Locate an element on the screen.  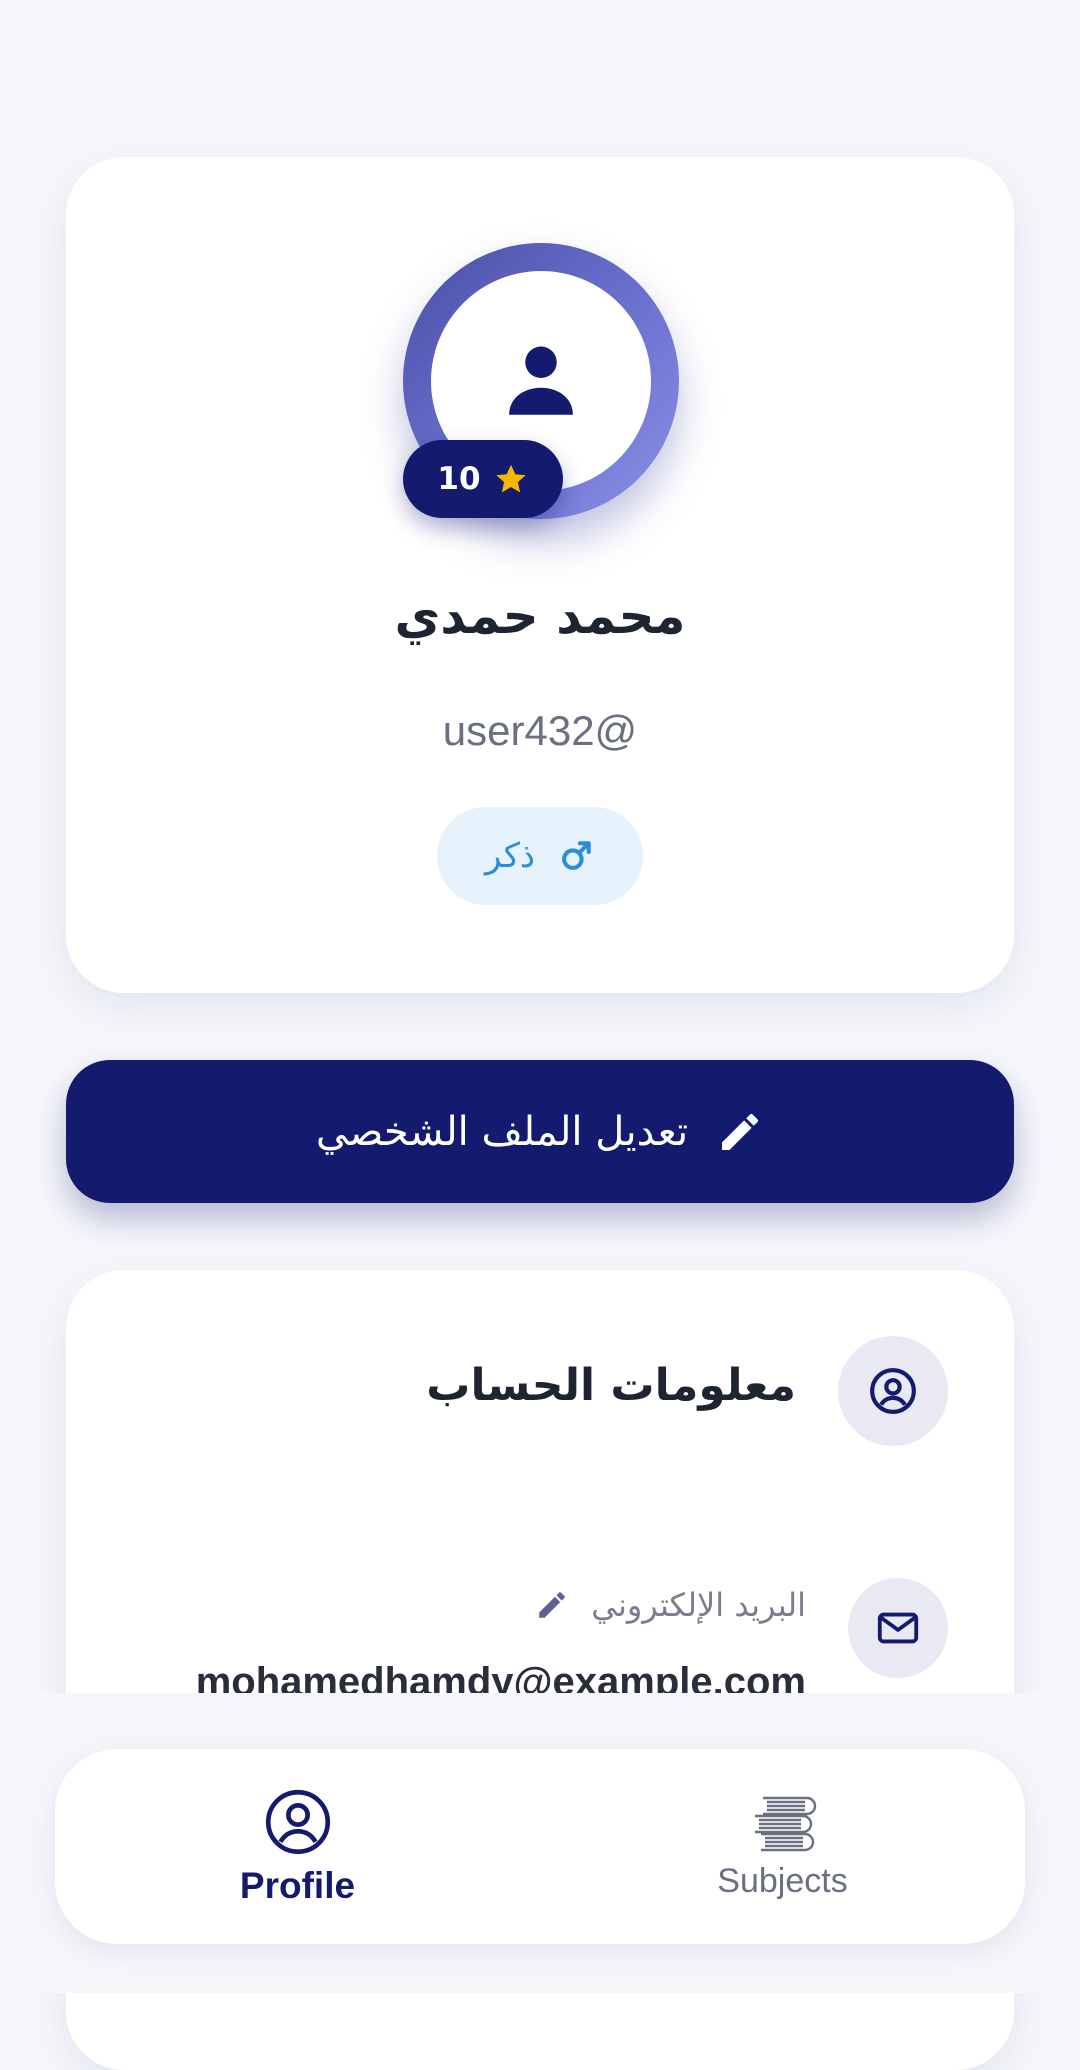
bottom-nav: Profile Subjects is located at coordinates (540, 1846).